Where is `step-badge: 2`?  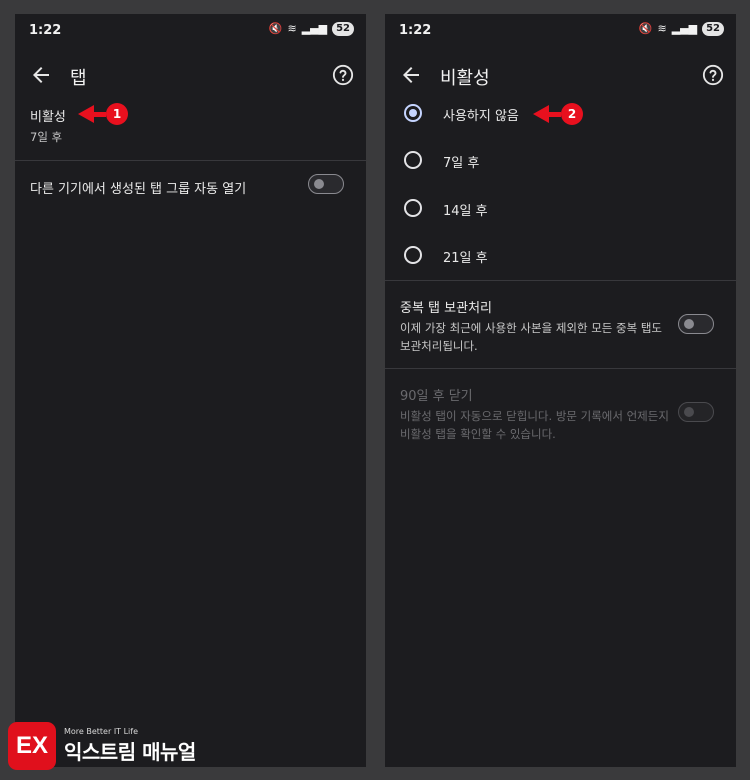 step-badge: 2 is located at coordinates (572, 114).